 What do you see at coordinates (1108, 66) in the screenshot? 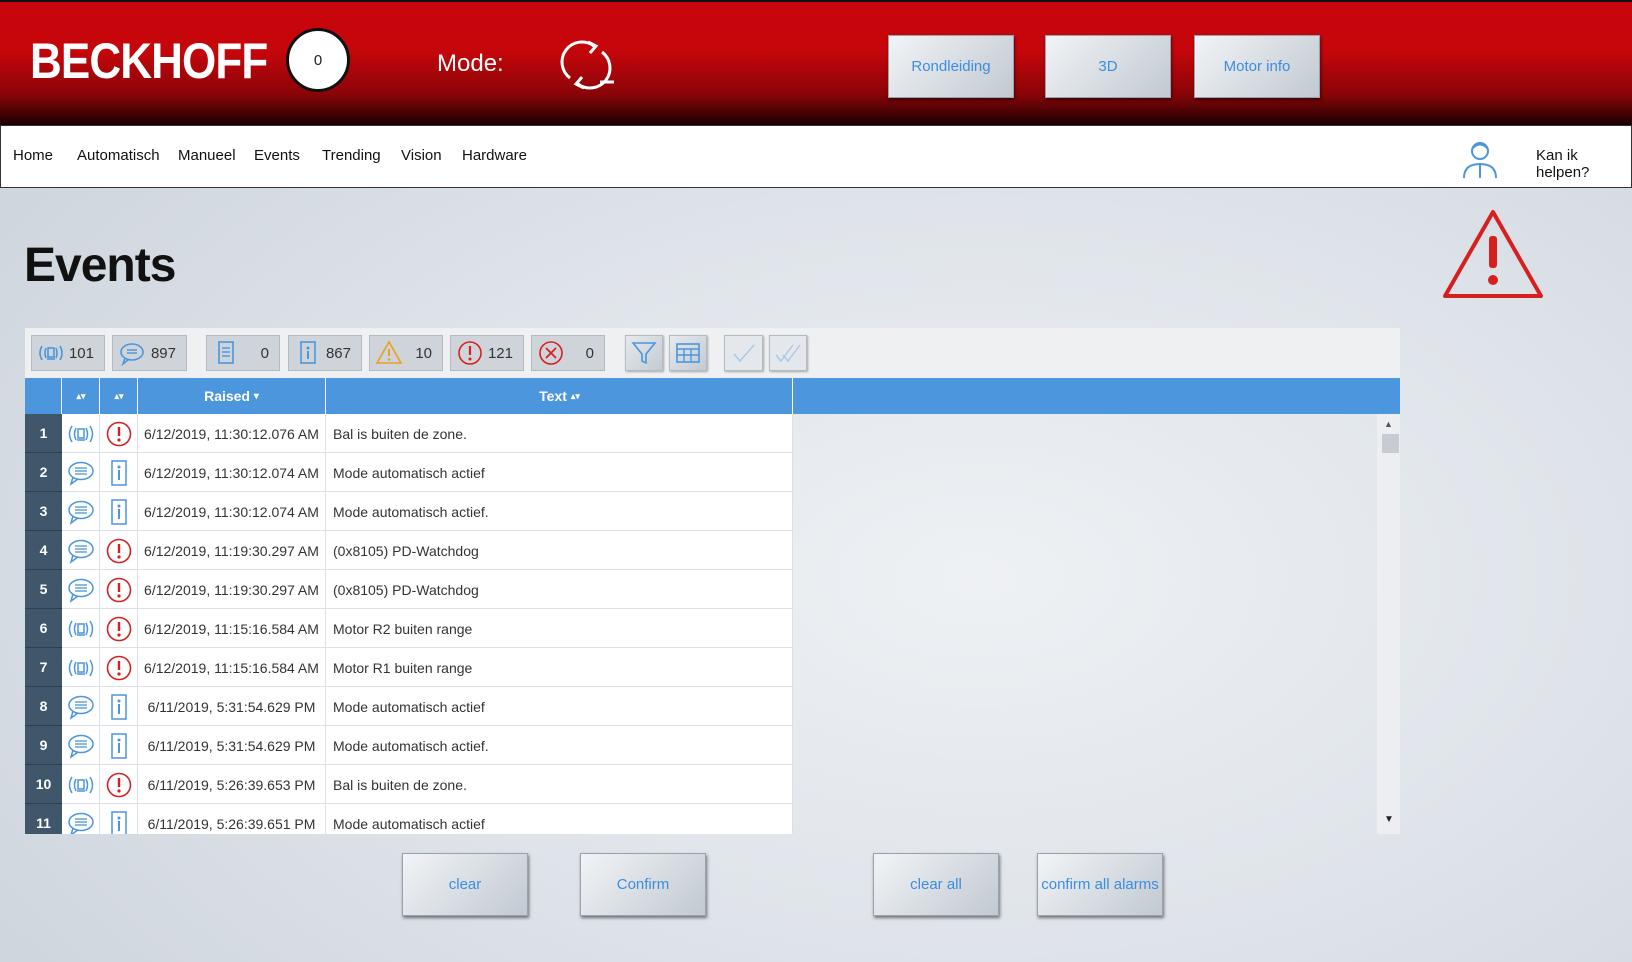
I see `3d-button: 3D` at bounding box center [1108, 66].